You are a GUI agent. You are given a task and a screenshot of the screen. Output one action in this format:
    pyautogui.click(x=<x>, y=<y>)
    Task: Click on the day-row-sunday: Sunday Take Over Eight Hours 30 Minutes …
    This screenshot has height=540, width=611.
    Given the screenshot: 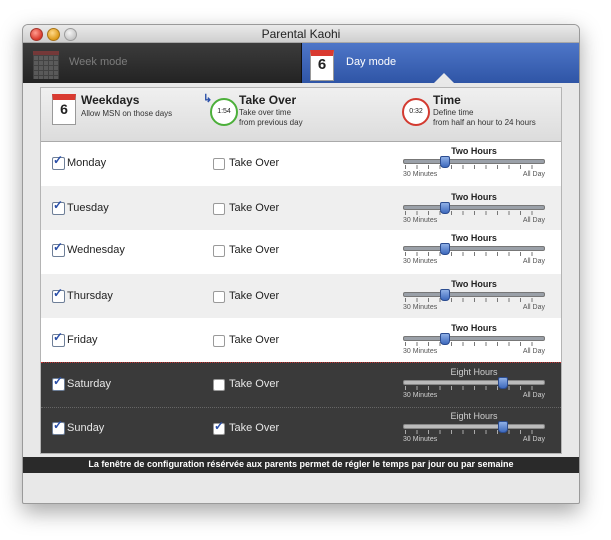 What is the action you would take?
    pyautogui.click(x=301, y=430)
    